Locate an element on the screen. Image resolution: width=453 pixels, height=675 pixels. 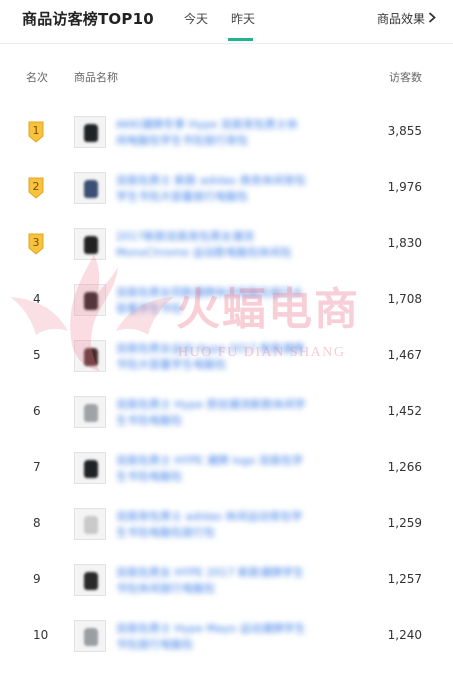
product-name-link: 双肩包男士 HYPE 潮牌 logo 双肩包学生书包电脑包 is located at coordinates (211, 469).